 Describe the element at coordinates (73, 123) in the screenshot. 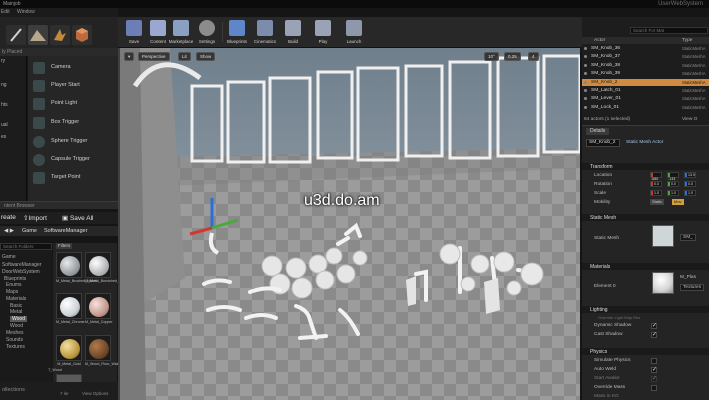

I see `place-item-box-trigger: Box Trigger` at that location.